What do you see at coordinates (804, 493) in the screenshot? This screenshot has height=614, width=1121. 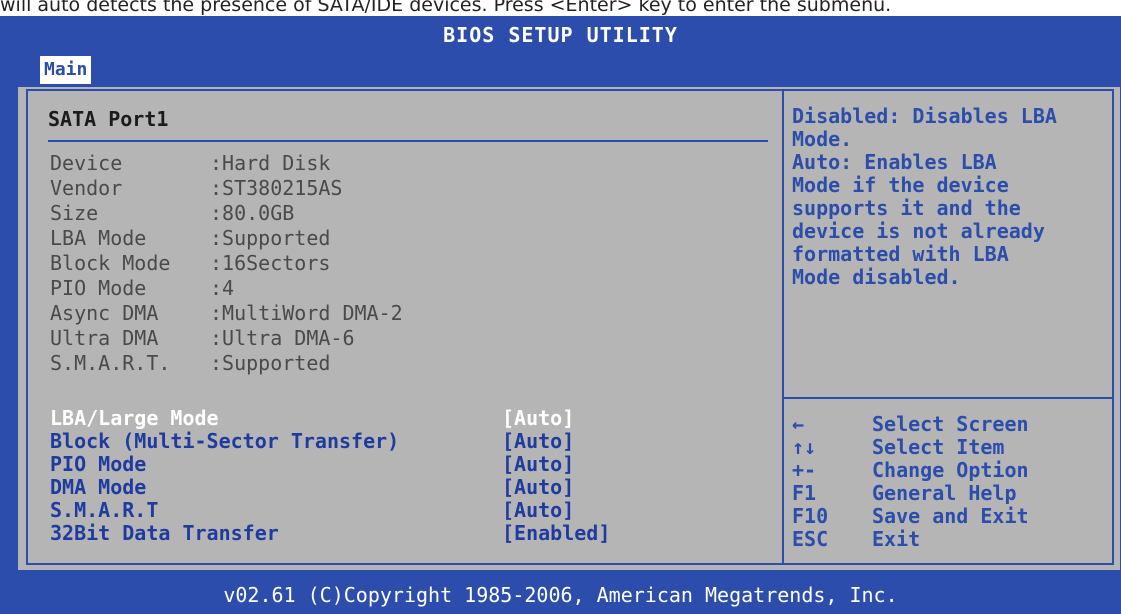 I see `f1-key: F1` at bounding box center [804, 493].